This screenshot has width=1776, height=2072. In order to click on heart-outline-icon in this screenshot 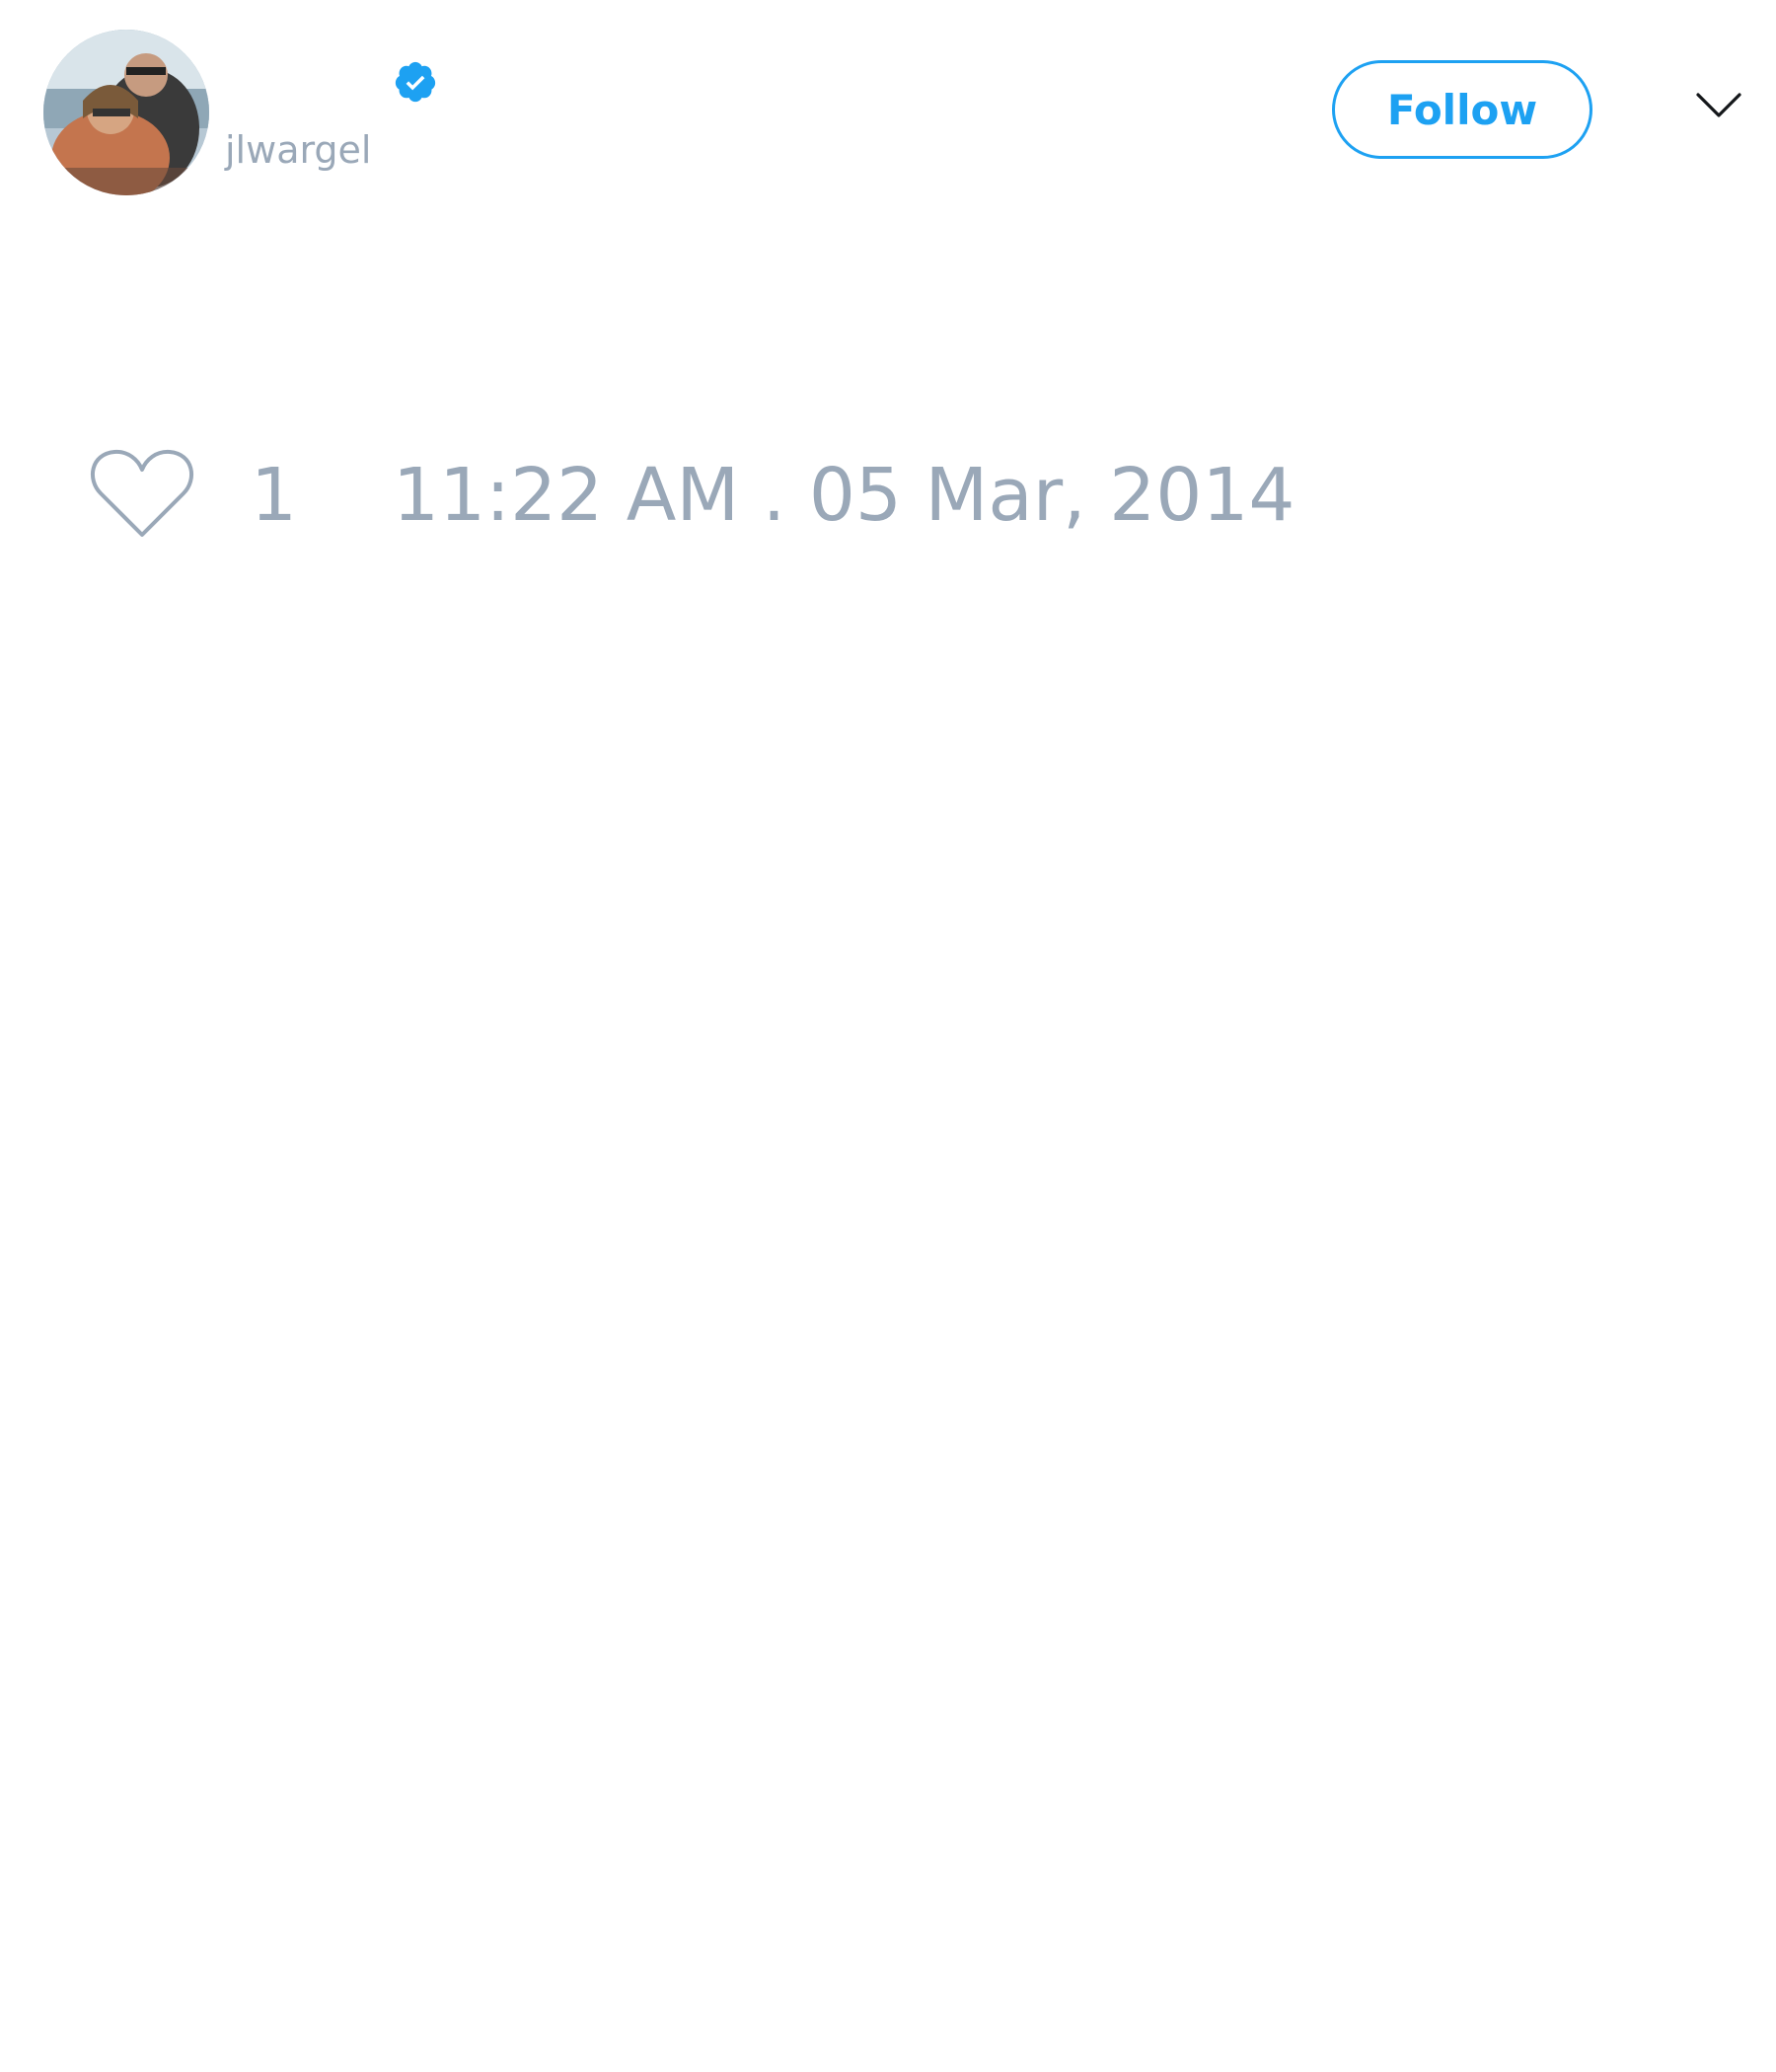, I will do `click(142, 494)`.